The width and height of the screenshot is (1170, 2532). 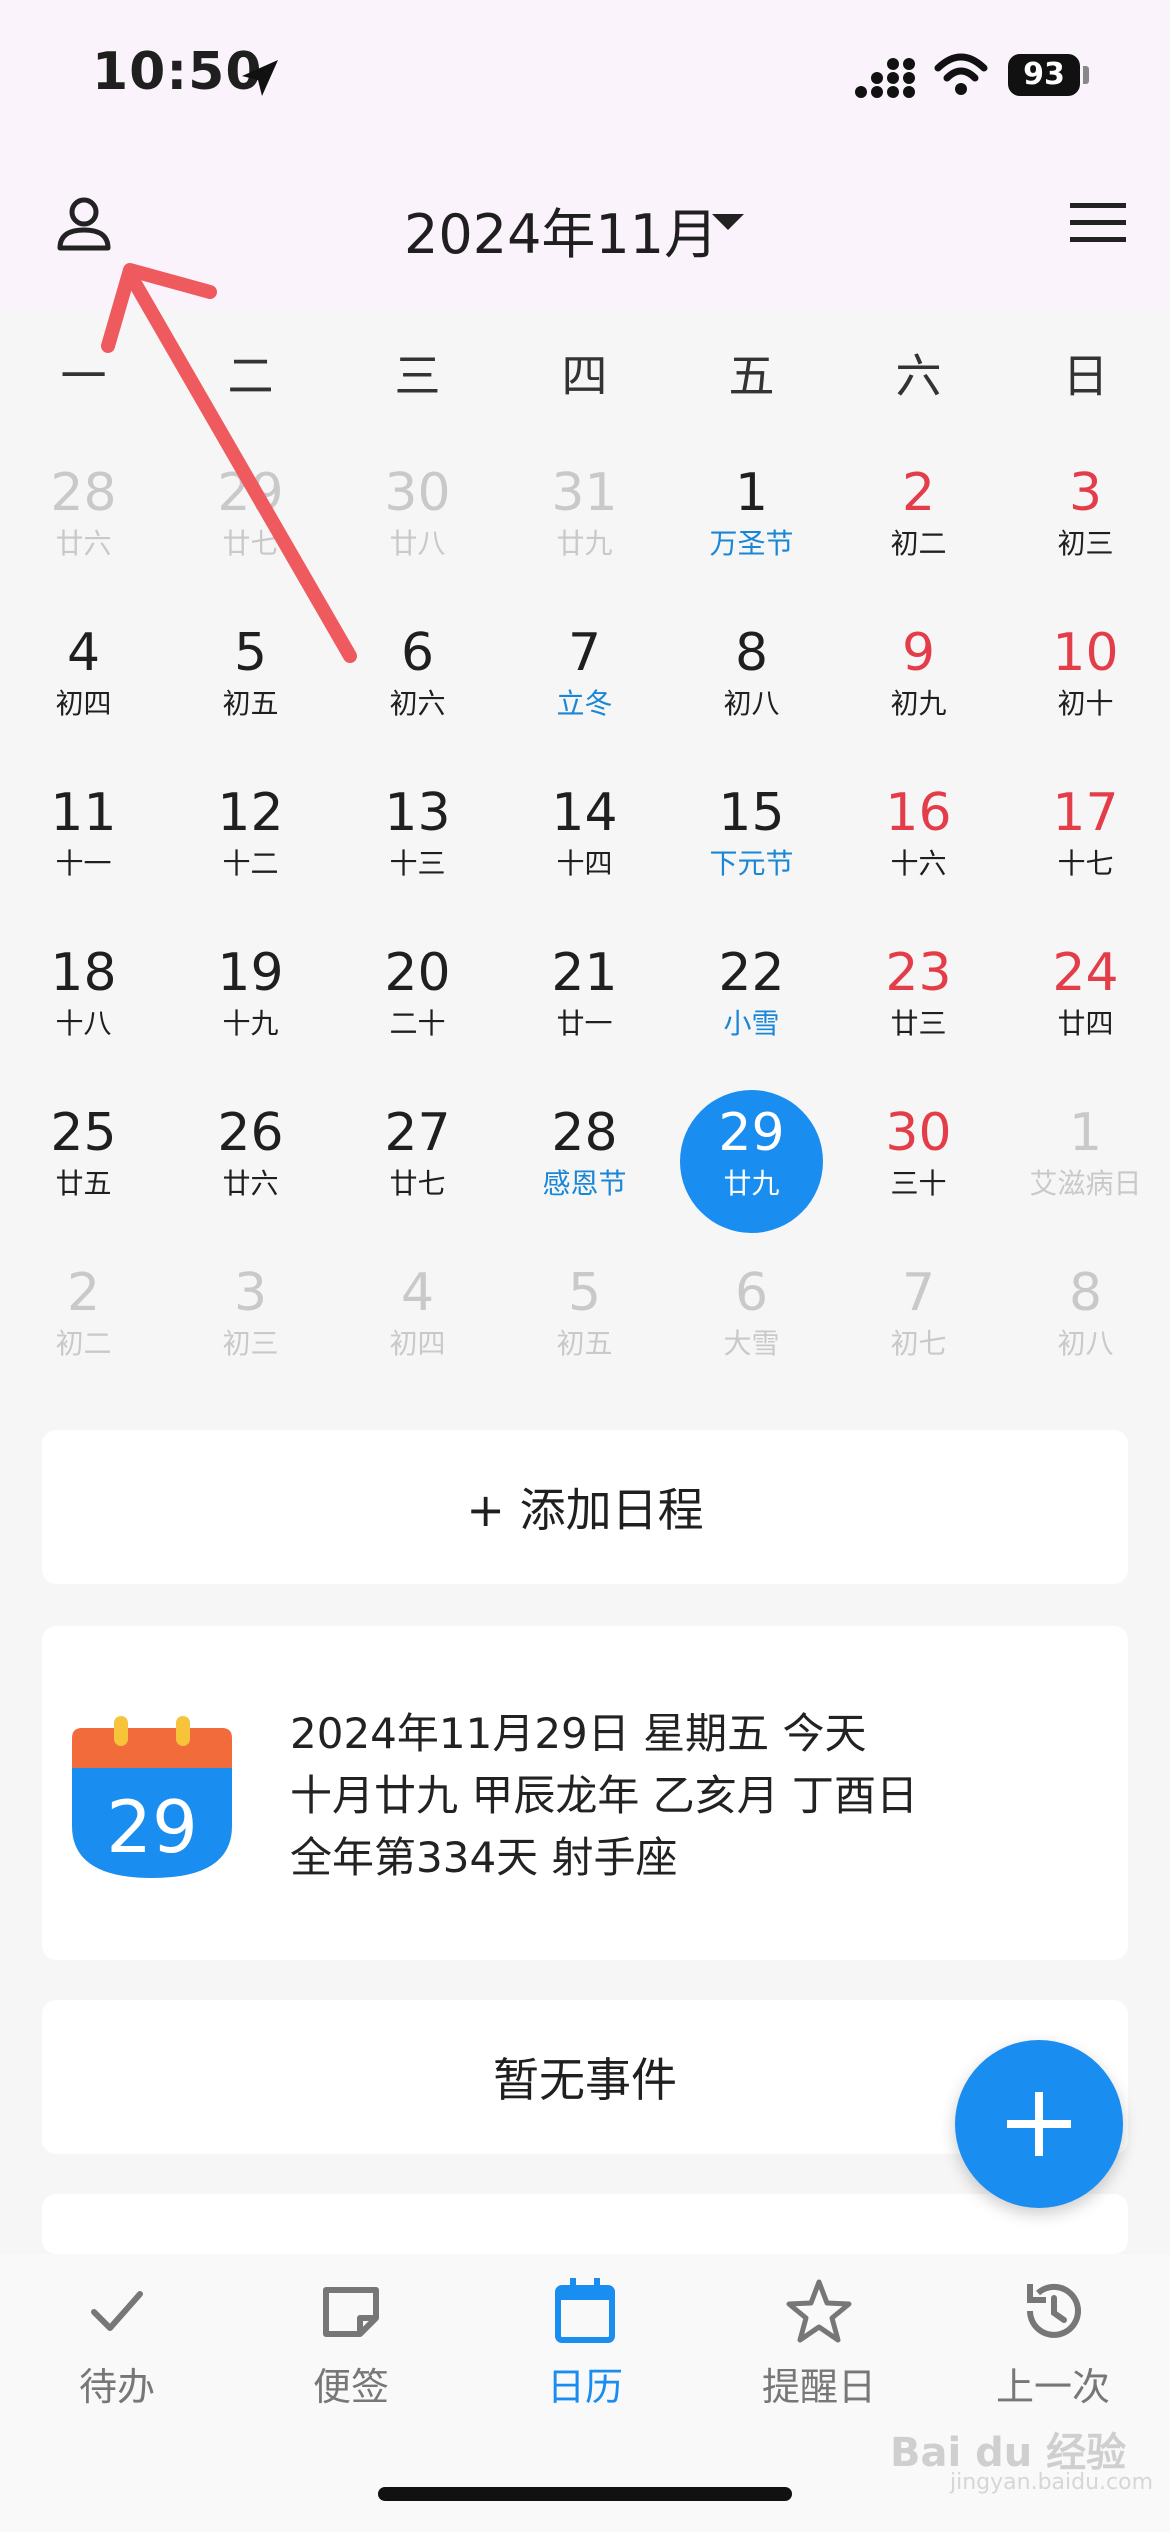 I want to click on calendar-day: 26 廿六, so click(x=250, y=1155).